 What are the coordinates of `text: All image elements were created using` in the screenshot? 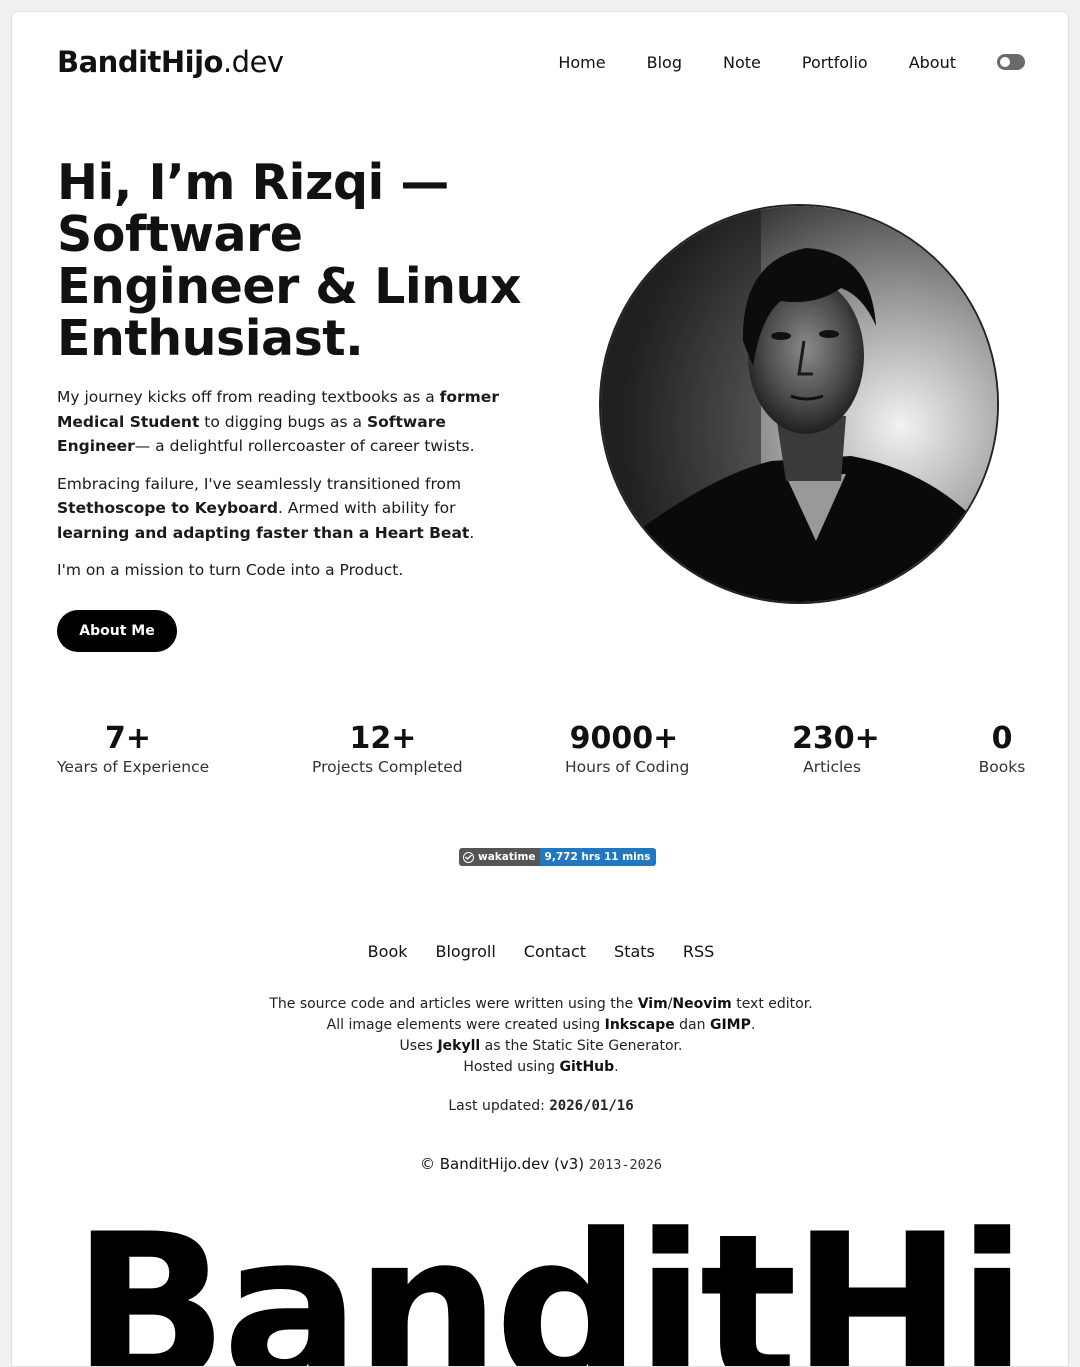 It's located at (465, 1025).